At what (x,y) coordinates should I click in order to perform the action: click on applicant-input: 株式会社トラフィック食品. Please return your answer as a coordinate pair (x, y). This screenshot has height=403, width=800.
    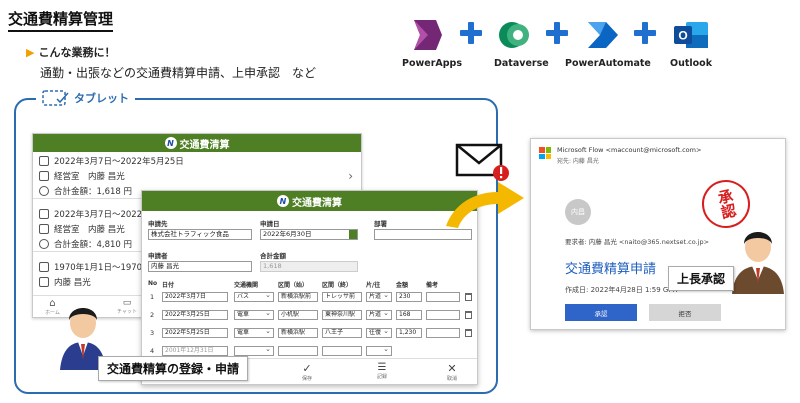
    Looking at the image, I should click on (200, 234).